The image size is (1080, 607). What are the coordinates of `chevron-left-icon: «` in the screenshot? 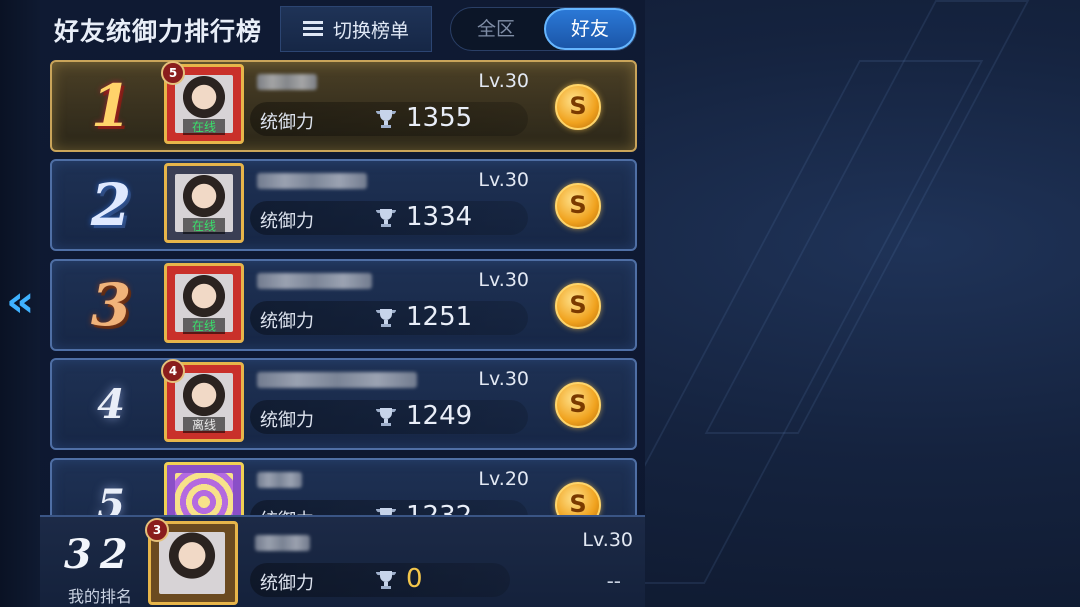 It's located at (21, 302).